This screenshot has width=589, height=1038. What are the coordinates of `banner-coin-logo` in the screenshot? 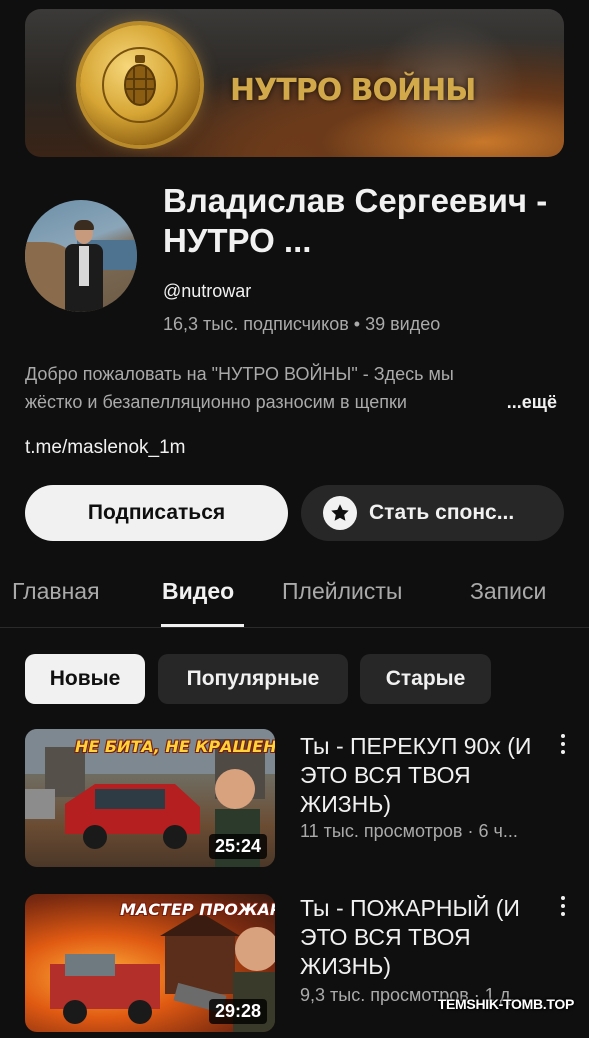 It's located at (140, 85).